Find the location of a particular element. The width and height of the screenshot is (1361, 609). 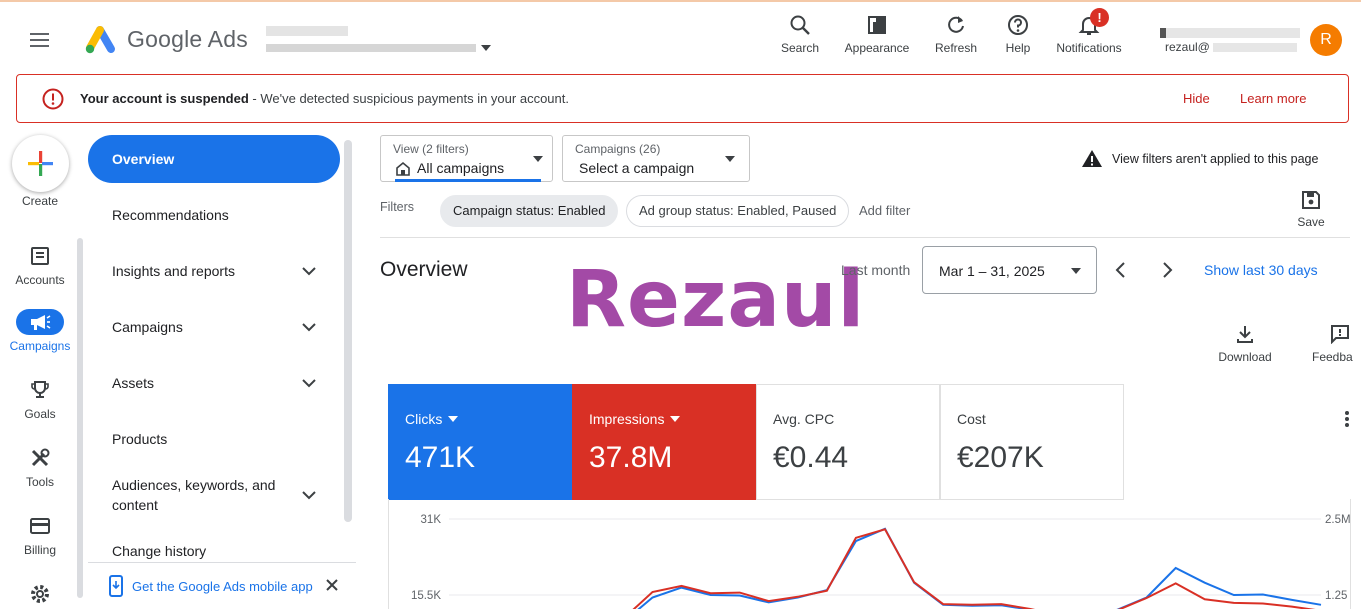

rail-label: Campaigns is located at coordinates (40, 346).